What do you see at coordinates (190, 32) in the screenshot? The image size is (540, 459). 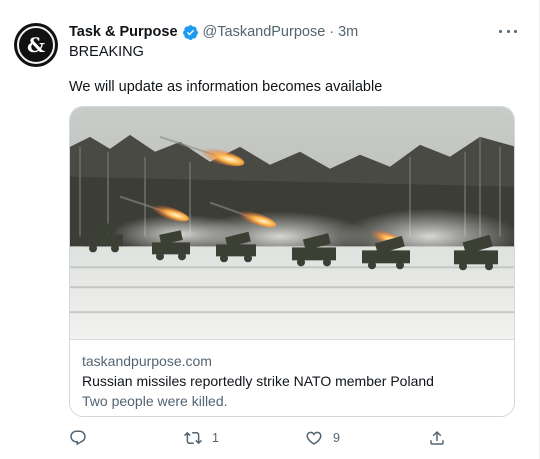 I see `verified-badge-icon` at bounding box center [190, 32].